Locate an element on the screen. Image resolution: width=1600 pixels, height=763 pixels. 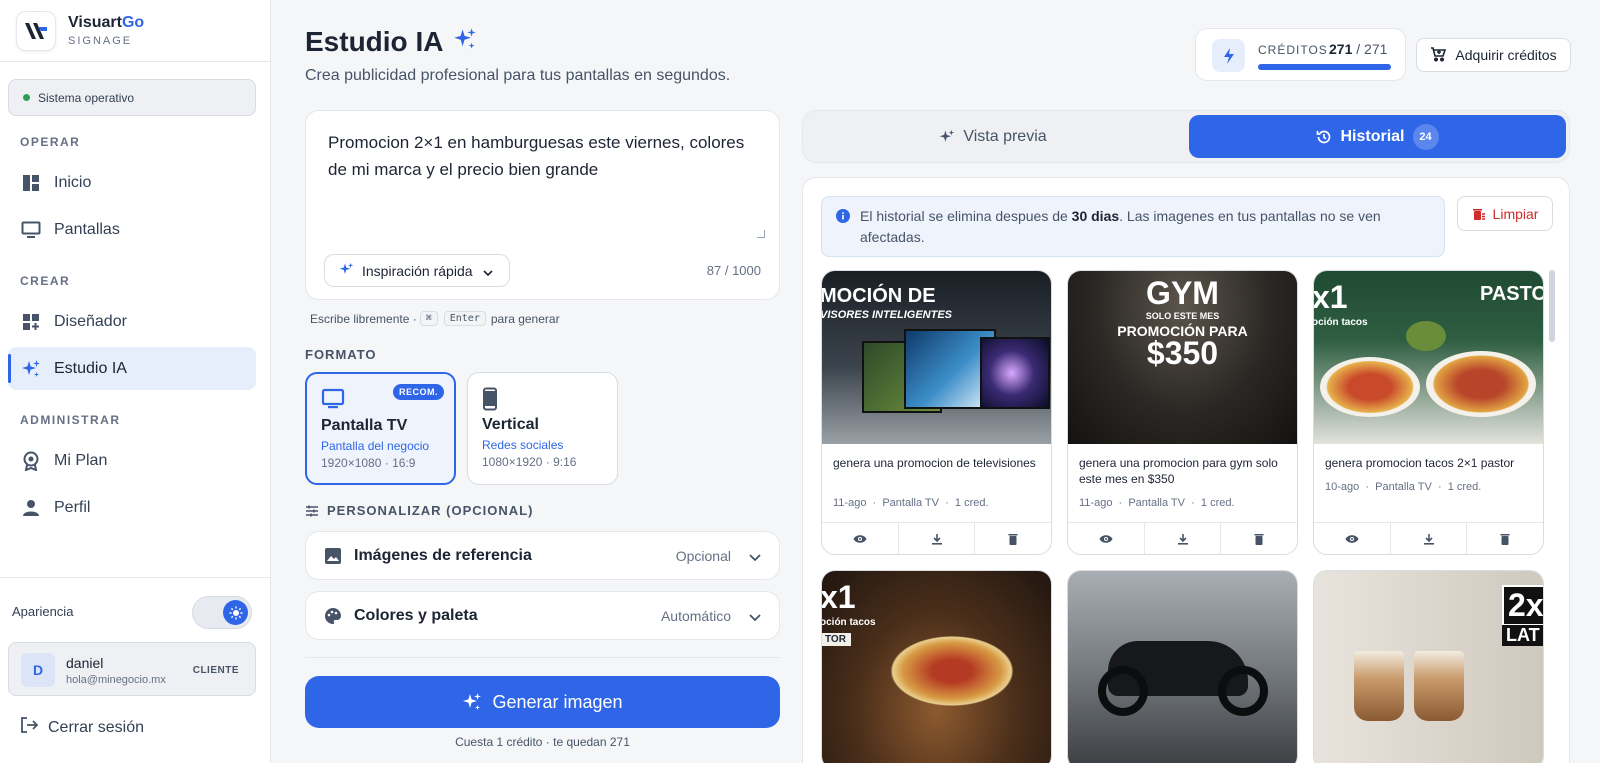
credits-label: CRÉDITOS is located at coordinates (1293, 50).